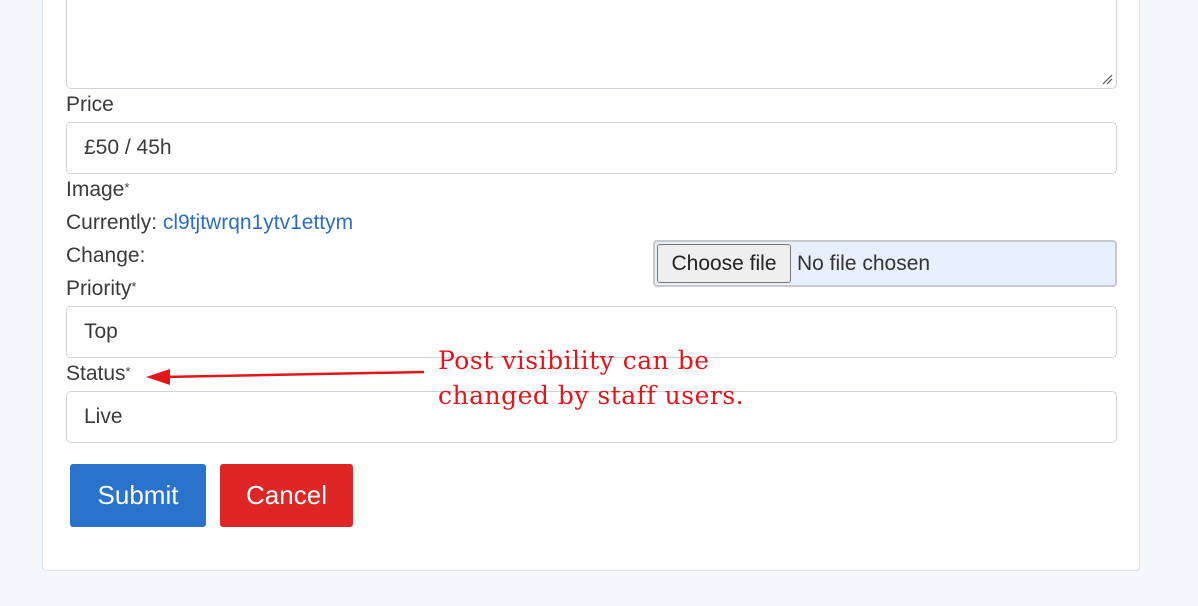 Image resolution: width=1198 pixels, height=606 pixels. Describe the element at coordinates (574, 360) in the screenshot. I see `annotation-line-1: Post visibility can be` at that location.